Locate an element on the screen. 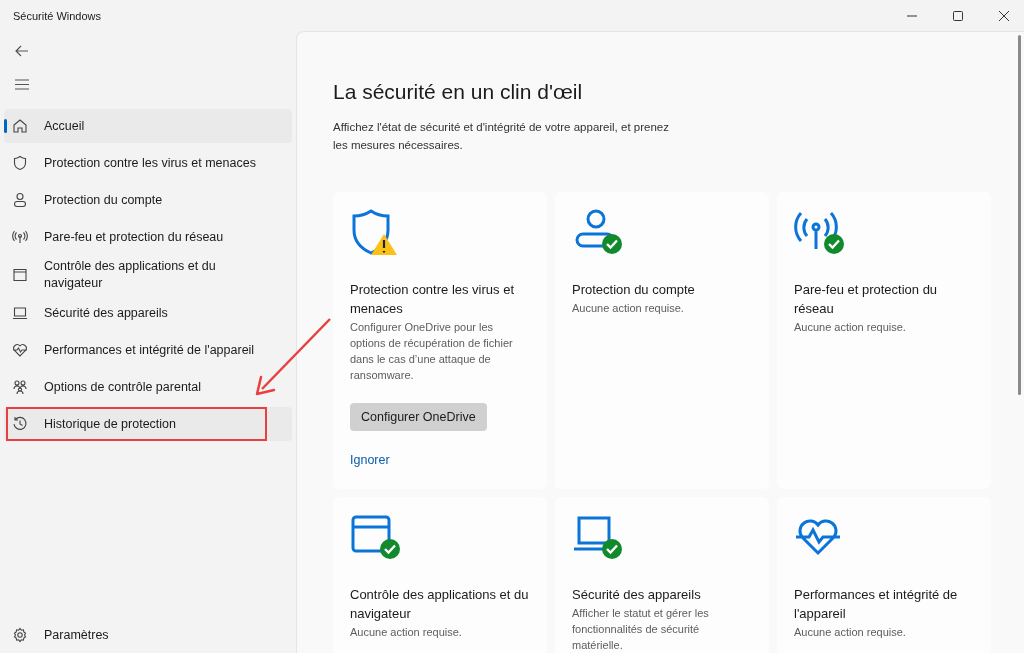  sidebar-item: Protection contre les virus et menaces is located at coordinates (148, 163).